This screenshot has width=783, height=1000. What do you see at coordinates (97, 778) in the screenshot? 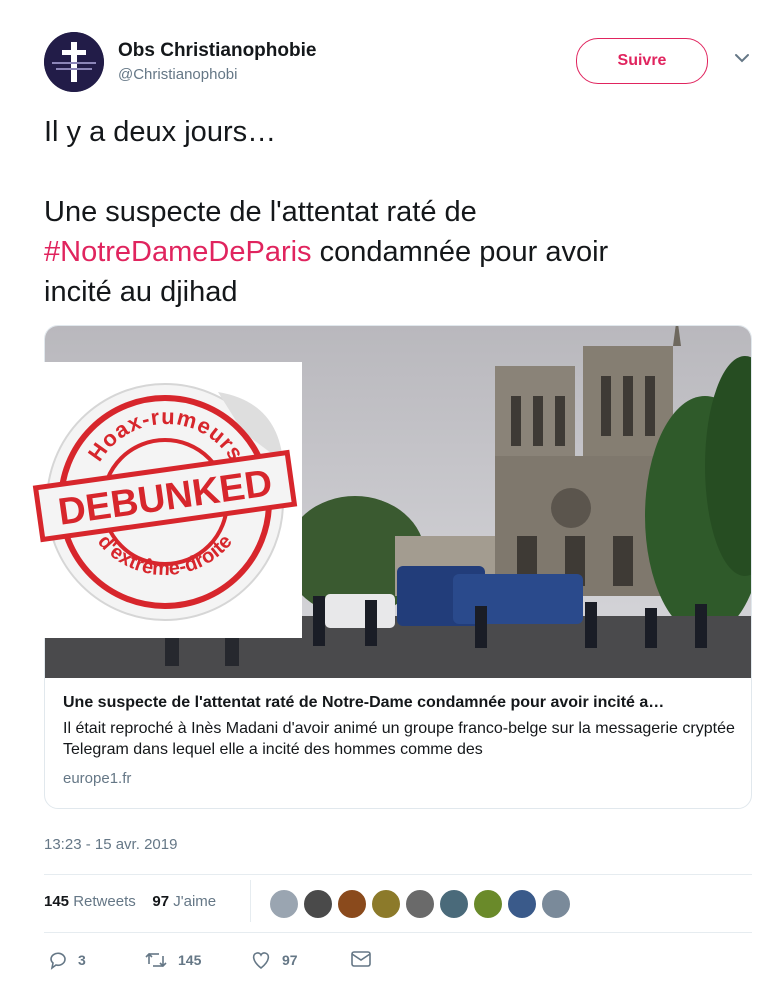
I see `card-domain: europe1.fr` at bounding box center [97, 778].